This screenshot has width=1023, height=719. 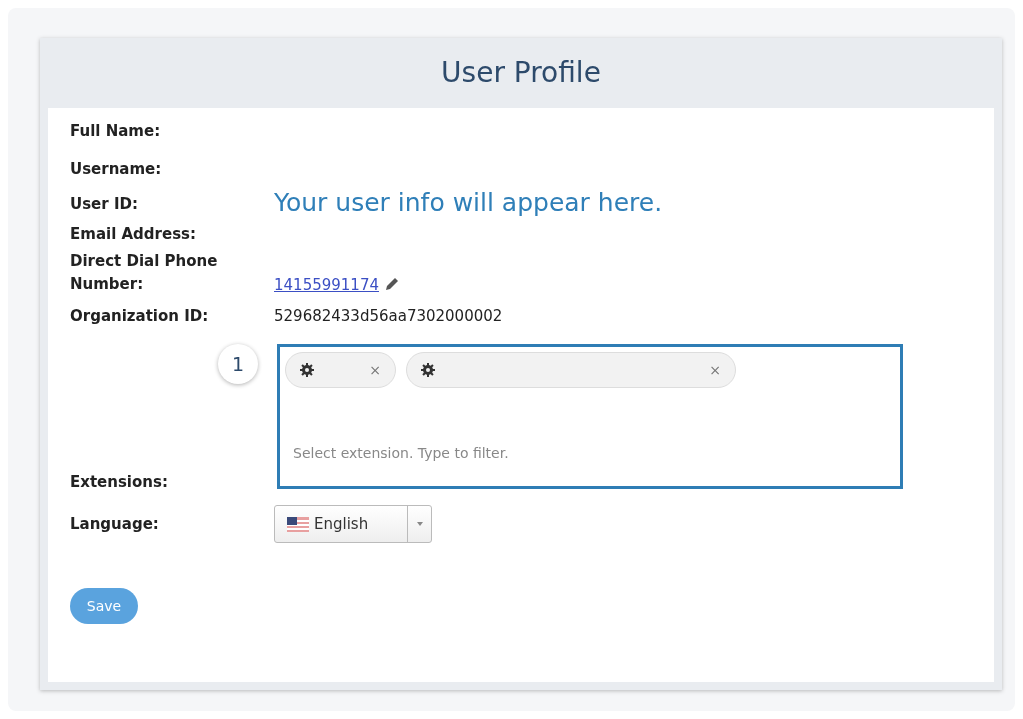 I want to click on card-title: User Profile, so click(x=521, y=73).